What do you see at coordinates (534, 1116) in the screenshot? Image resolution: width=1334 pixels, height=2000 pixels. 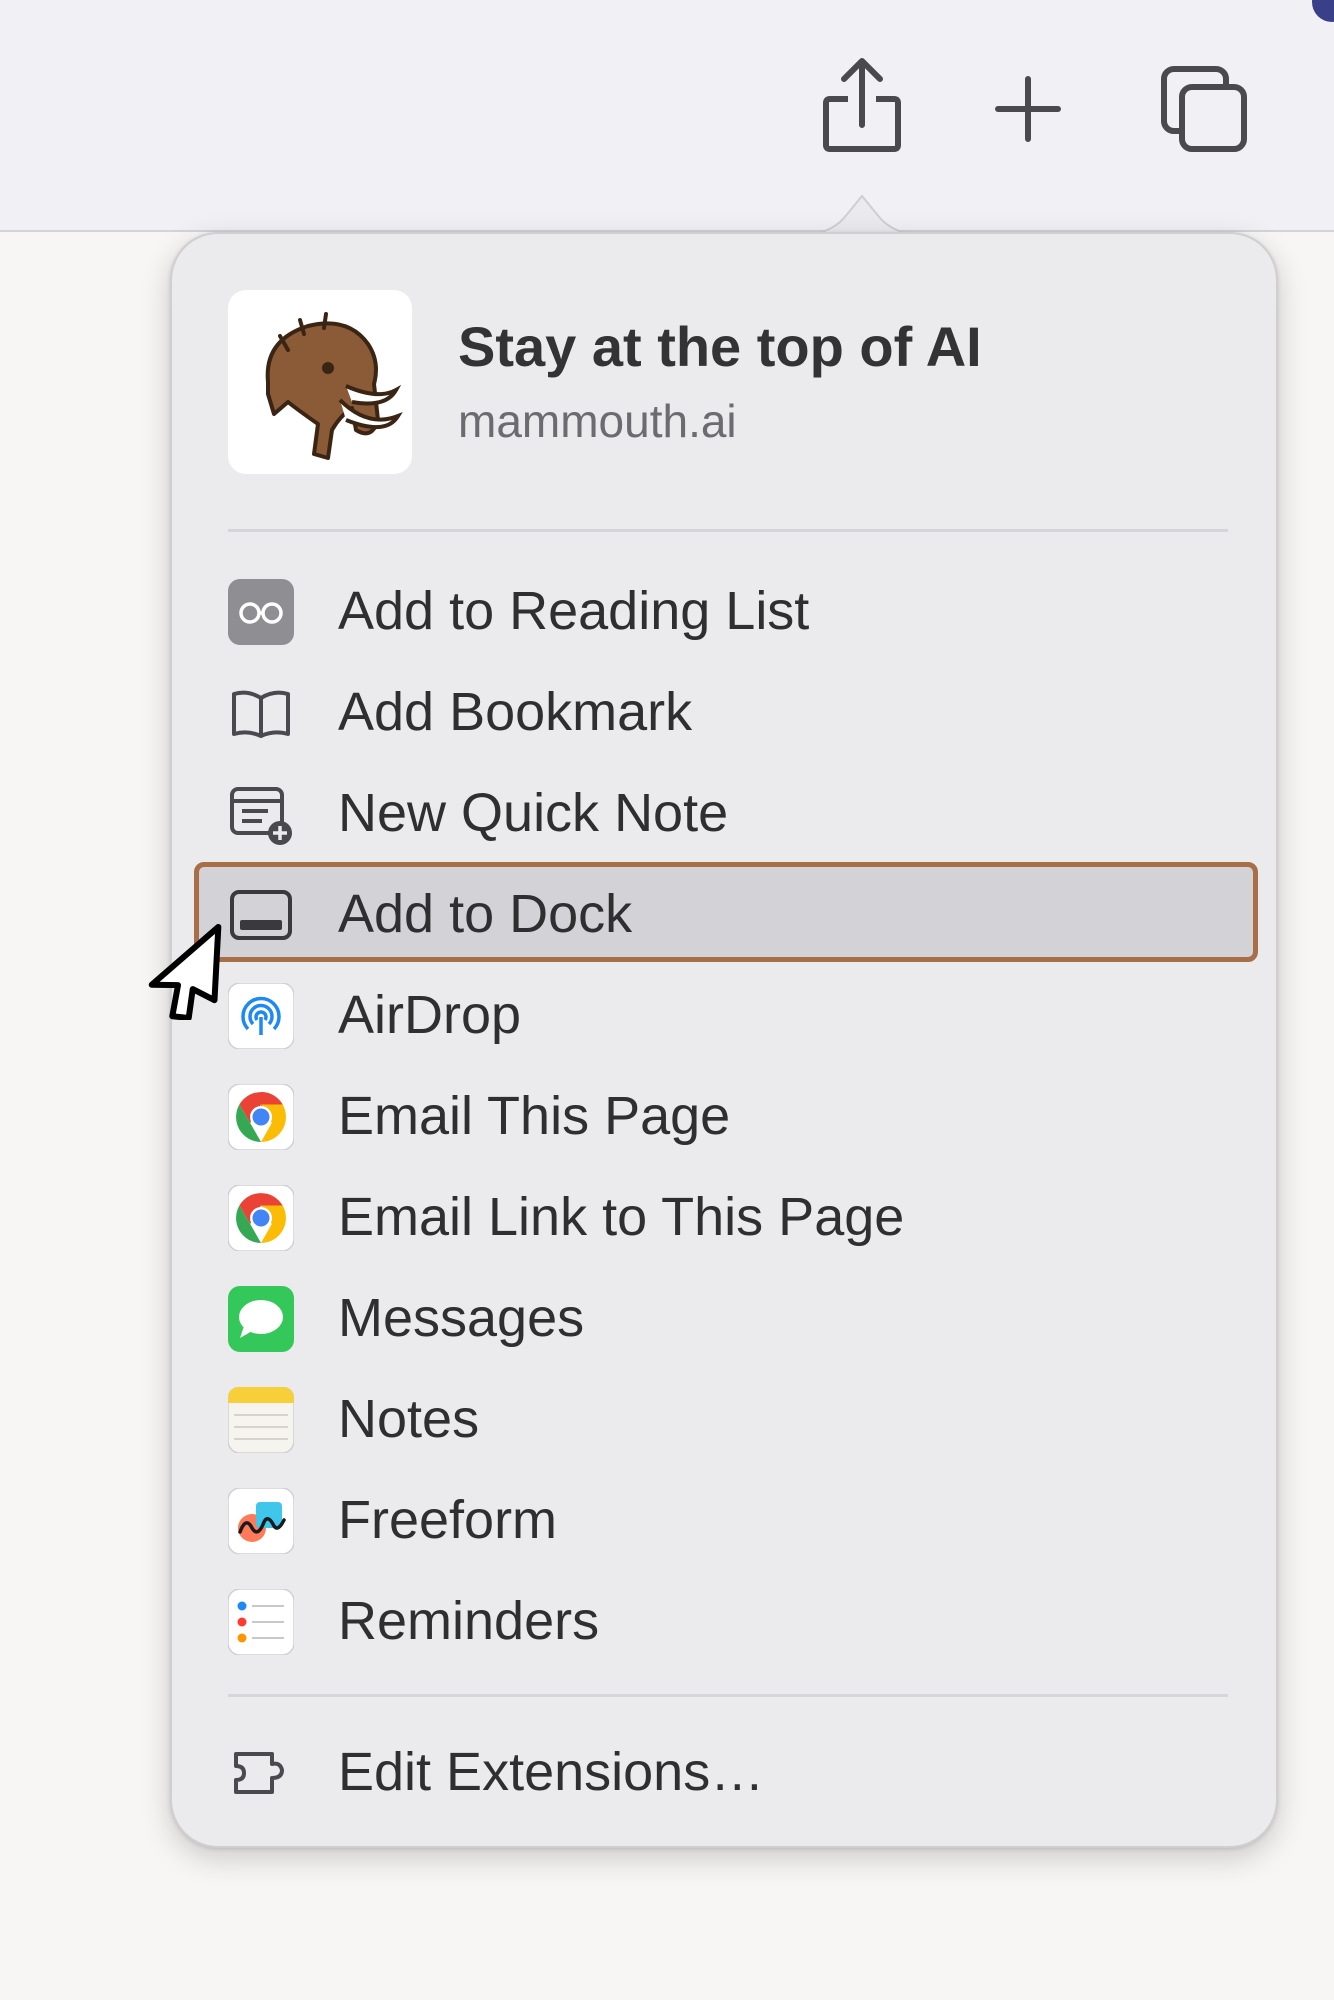 I see `menu-item-label: Email This Page` at bounding box center [534, 1116].